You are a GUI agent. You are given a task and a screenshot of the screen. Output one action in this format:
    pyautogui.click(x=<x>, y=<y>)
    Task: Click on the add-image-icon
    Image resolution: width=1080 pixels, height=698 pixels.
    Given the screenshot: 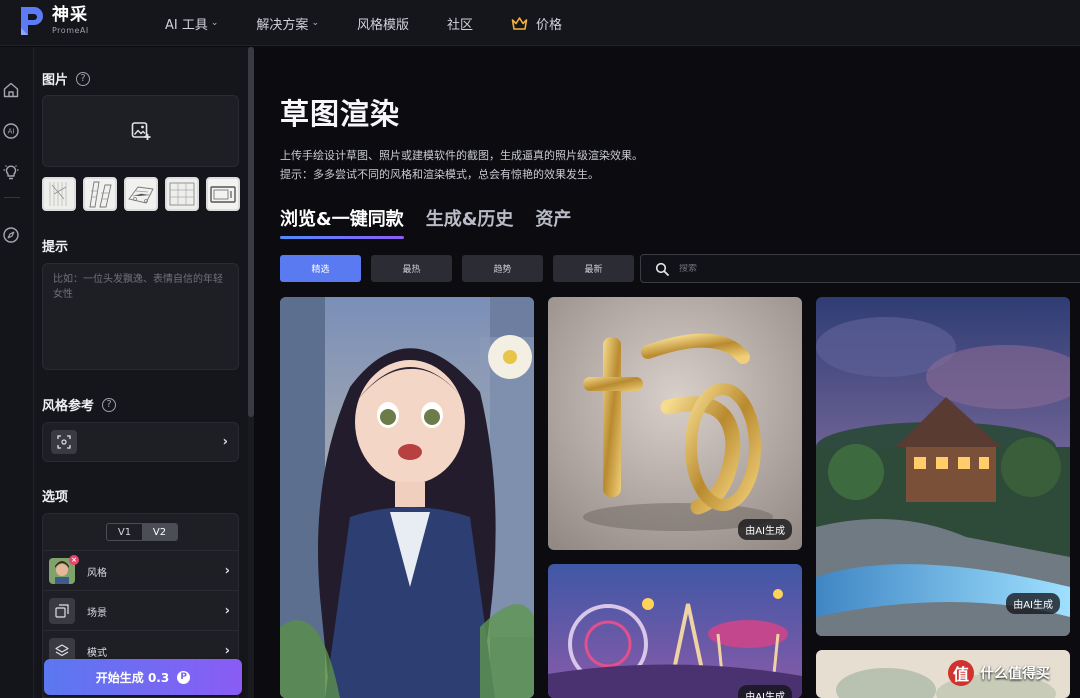 What is the action you would take?
    pyautogui.click(x=140, y=131)
    